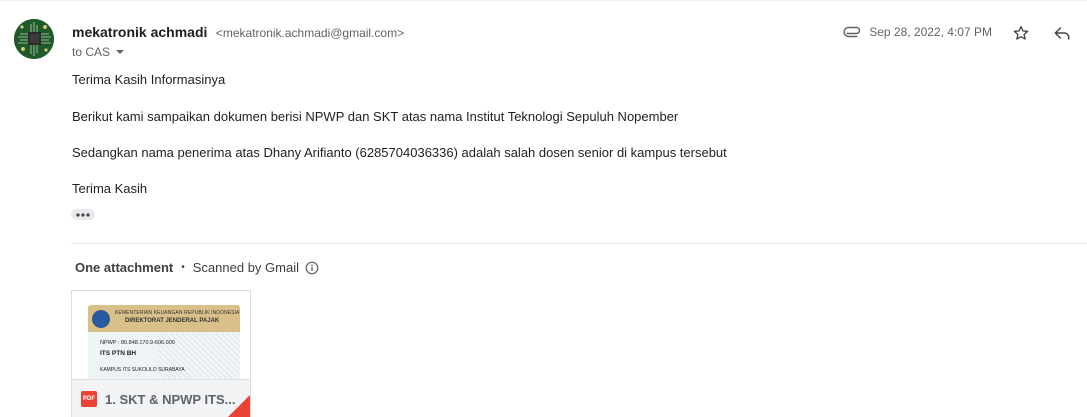  Describe the element at coordinates (852, 32) in the screenshot. I see `attachment-icon` at that location.